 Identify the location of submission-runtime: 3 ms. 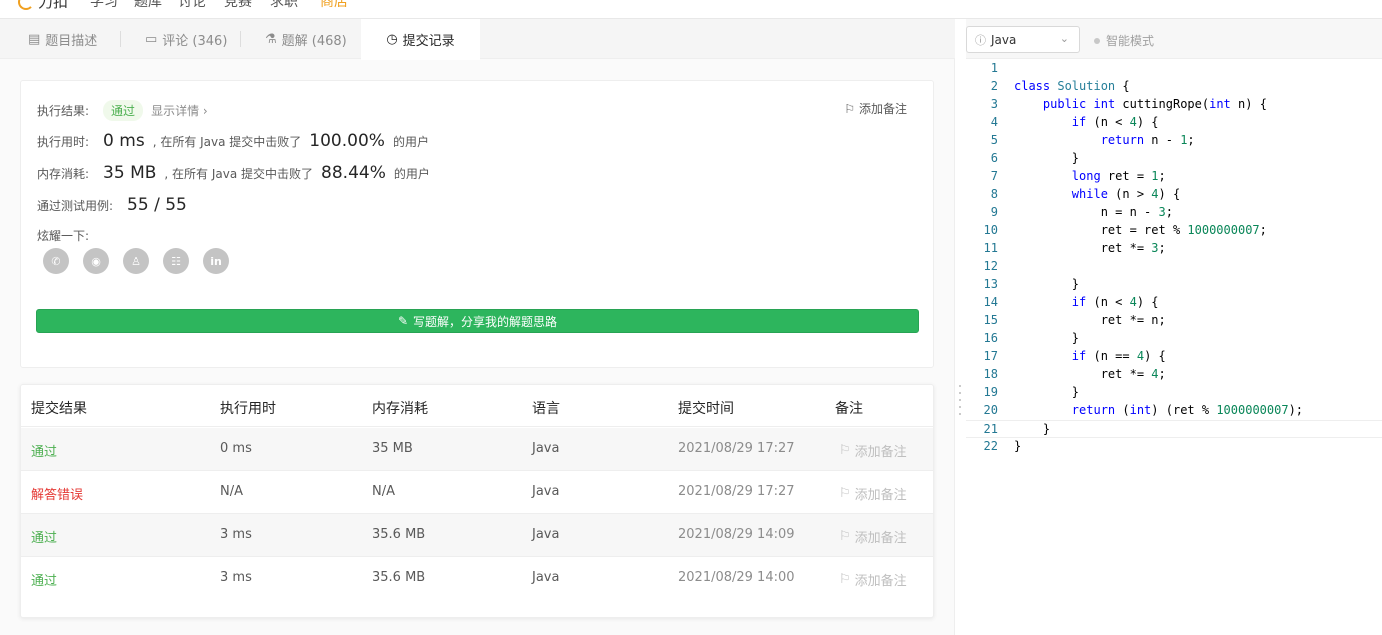
(236, 577).